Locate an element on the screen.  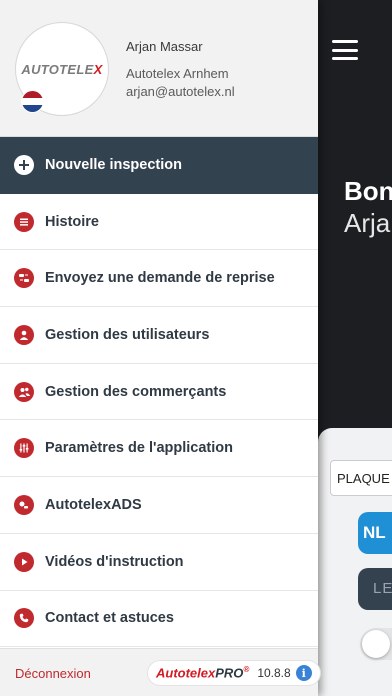
menu-item-dealer-management: Gestion des commerçants is located at coordinates (159, 392).